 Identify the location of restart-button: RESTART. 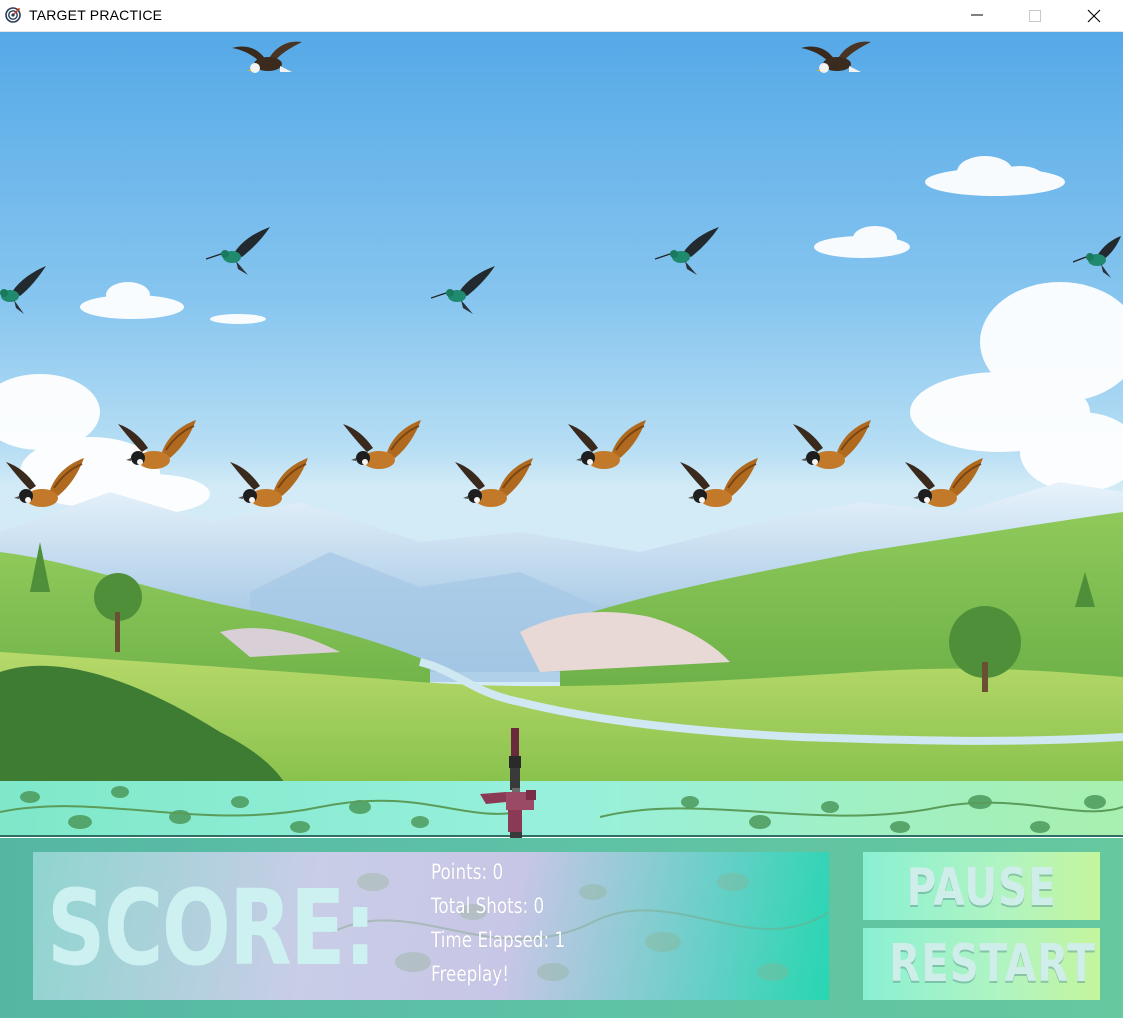
(981, 964).